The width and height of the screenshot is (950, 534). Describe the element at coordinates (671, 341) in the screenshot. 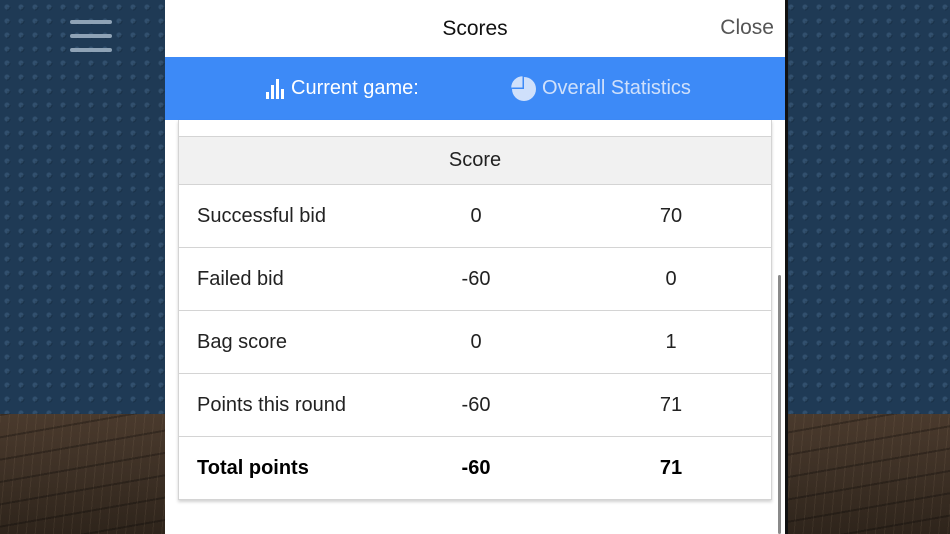

I see `team-b-value: 1` at that location.